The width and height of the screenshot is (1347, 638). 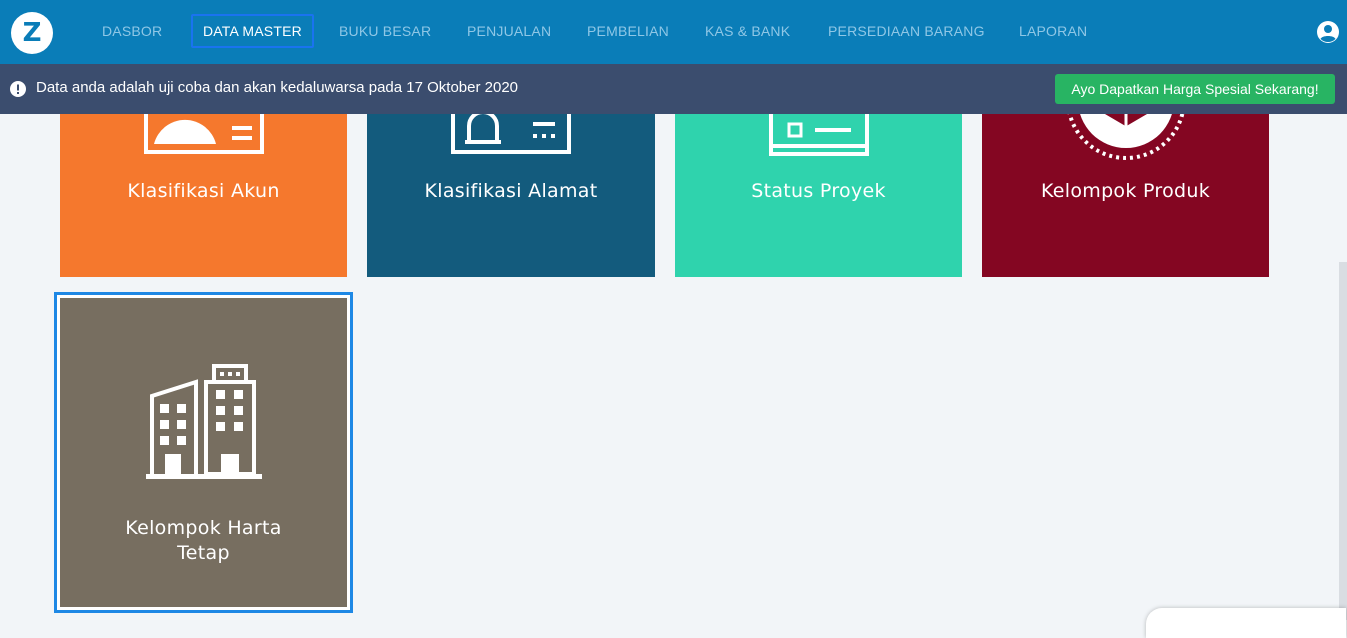 I want to click on account-card-icon, so click(x=204, y=134).